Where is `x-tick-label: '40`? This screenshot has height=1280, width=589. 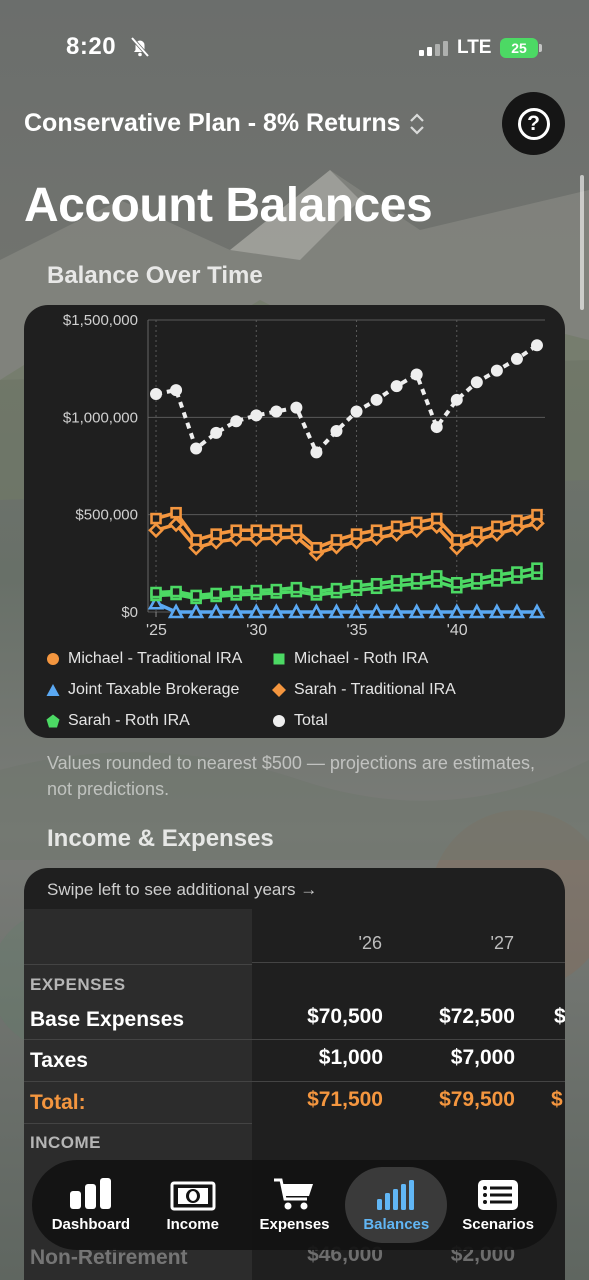
x-tick-label: '40 is located at coordinates (457, 628).